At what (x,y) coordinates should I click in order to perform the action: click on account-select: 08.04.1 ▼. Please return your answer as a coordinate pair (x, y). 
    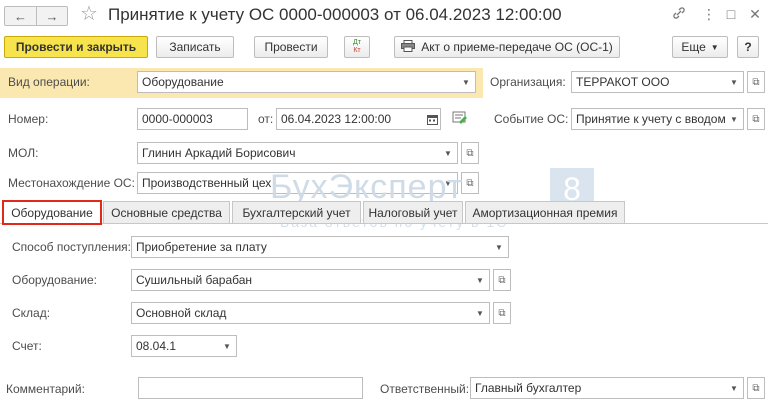
    Looking at the image, I should click on (184, 346).